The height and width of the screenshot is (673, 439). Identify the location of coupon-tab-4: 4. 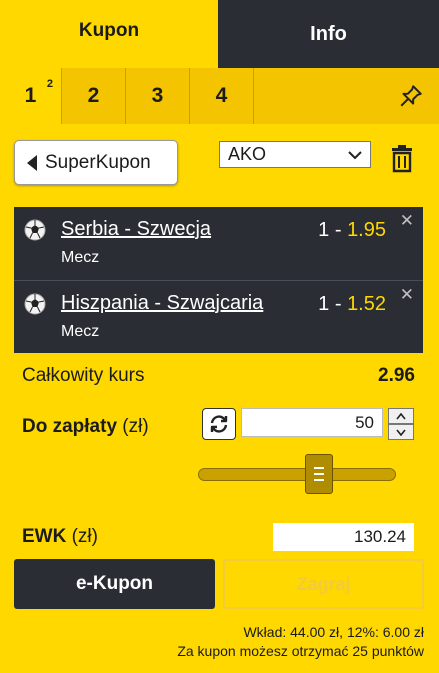
(222, 96).